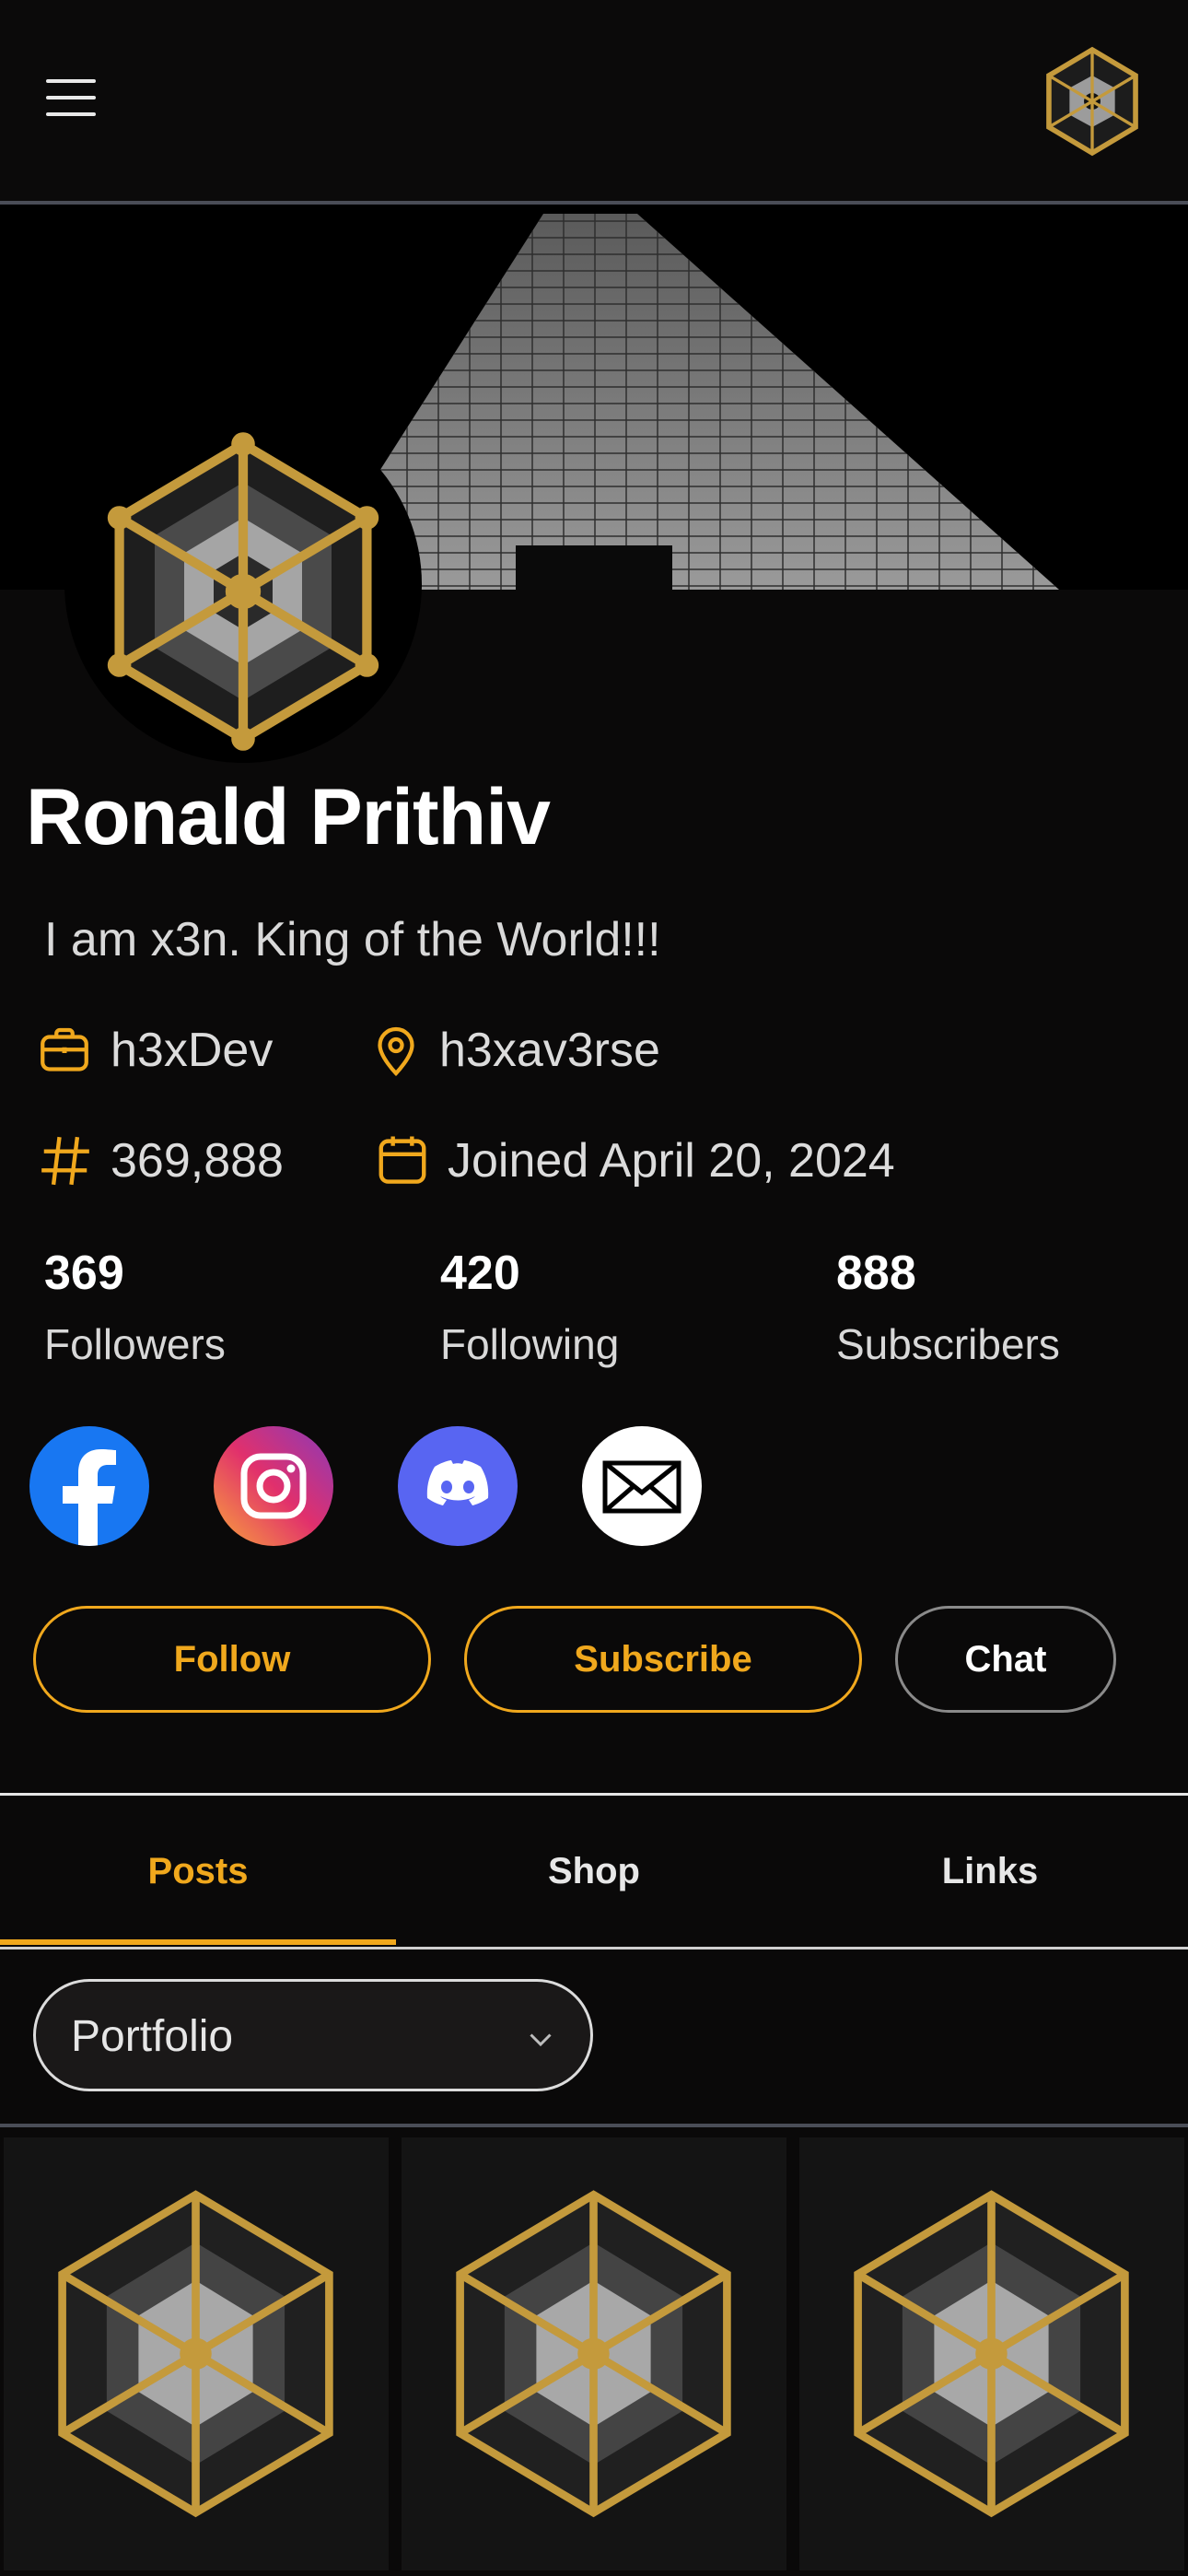 The width and height of the screenshot is (1188, 2576). Describe the element at coordinates (78, 103) in the screenshot. I see `hamburger-menu-icon` at that location.